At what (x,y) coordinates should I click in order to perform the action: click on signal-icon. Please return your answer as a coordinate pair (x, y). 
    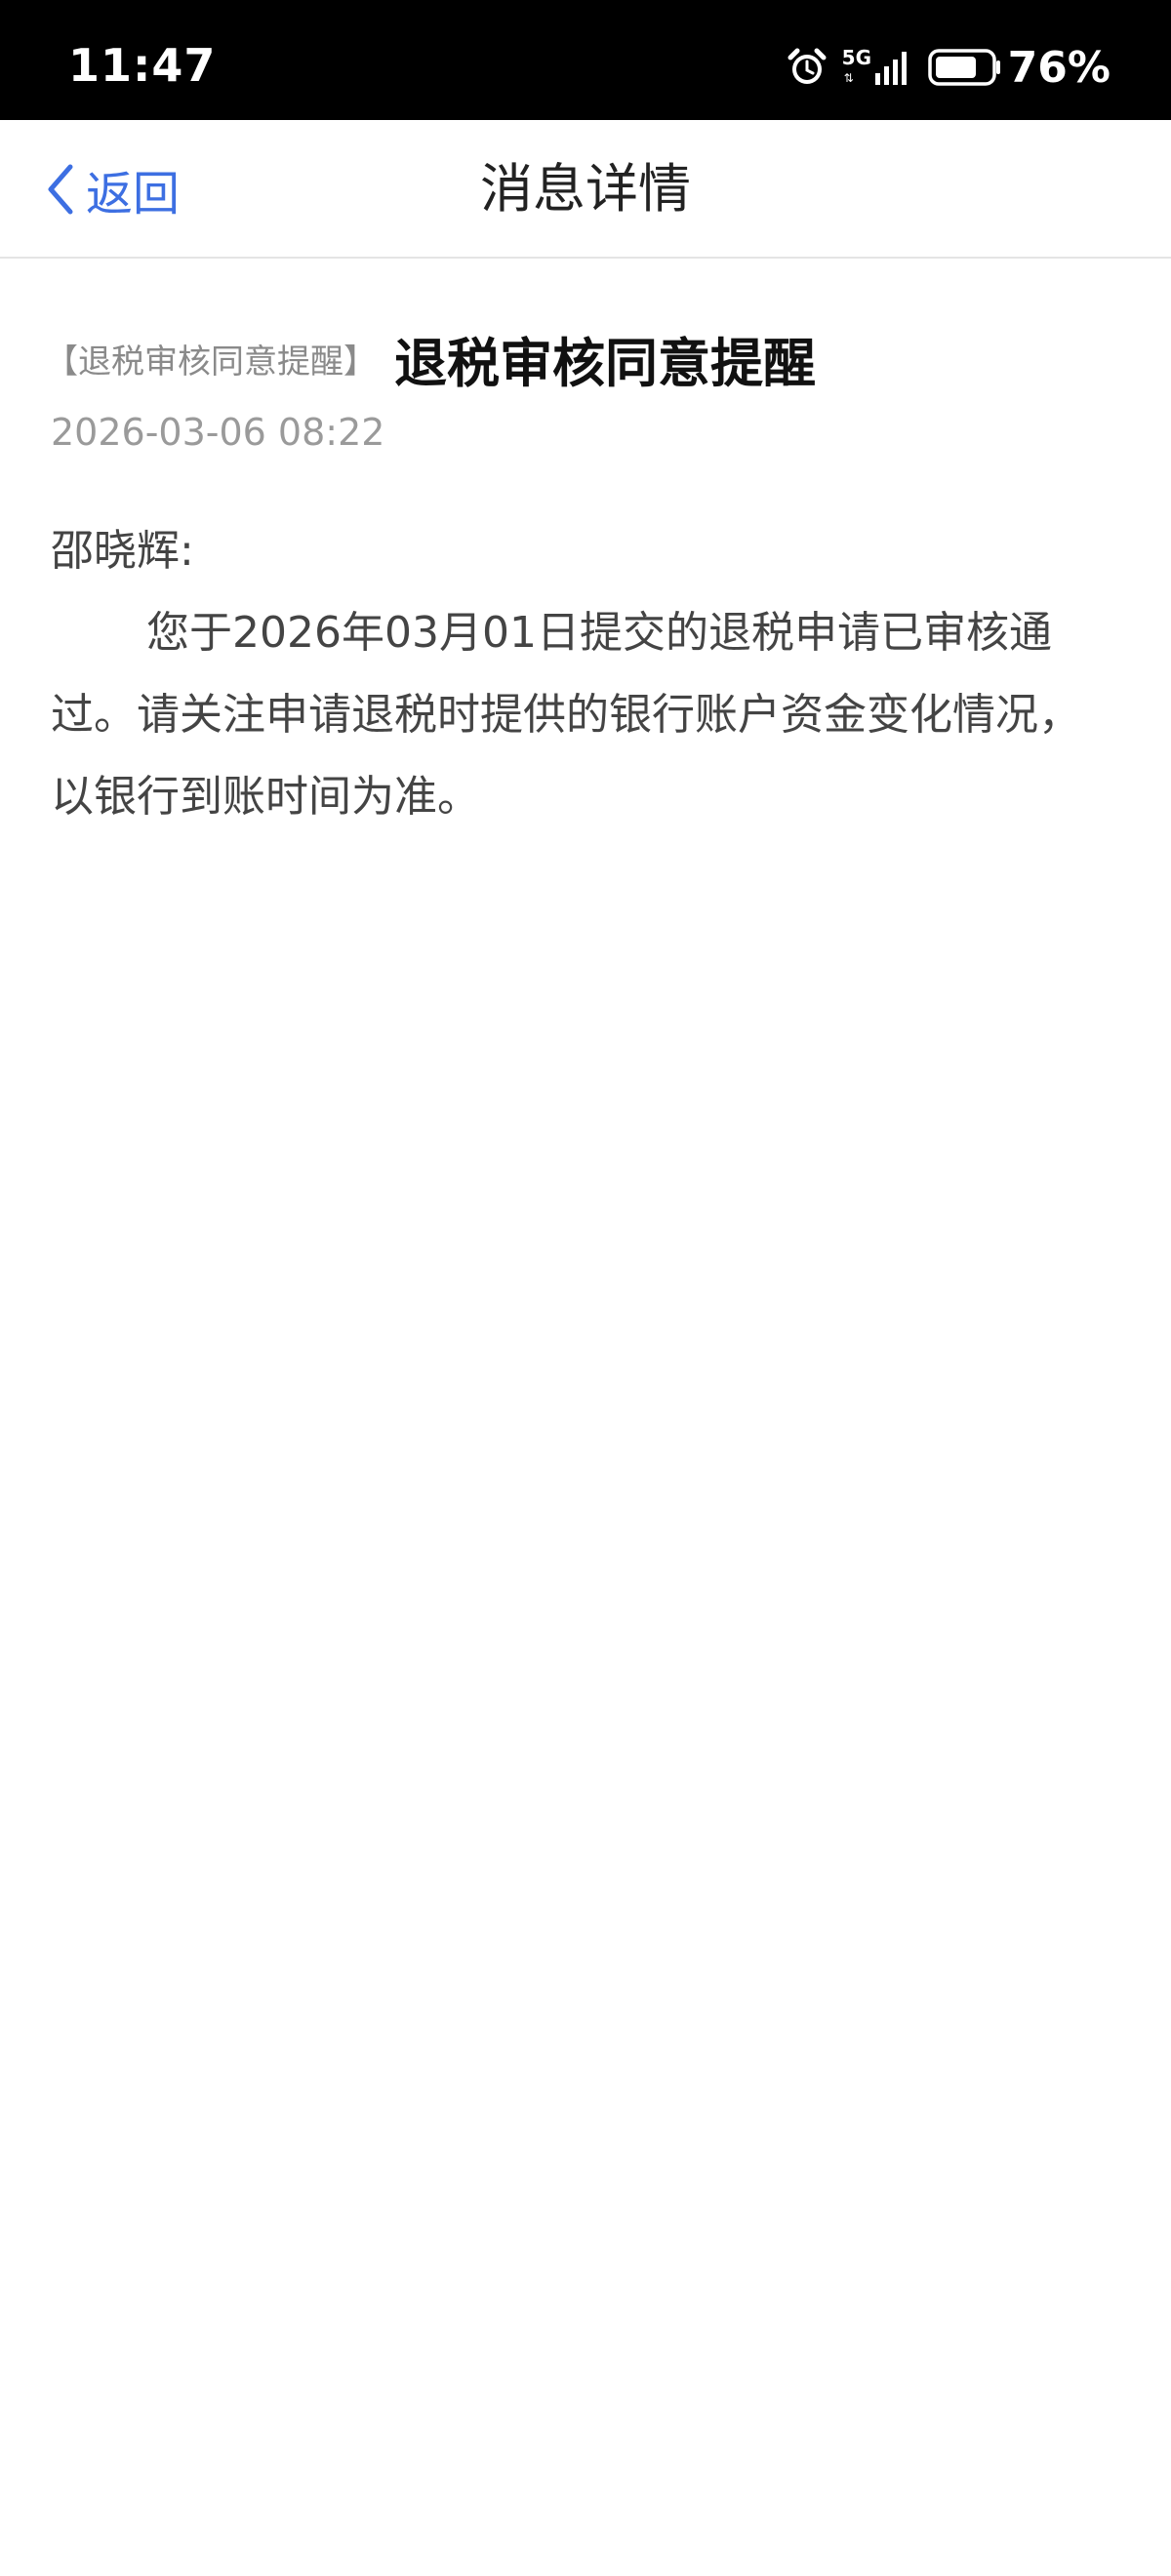
    Looking at the image, I should click on (890, 68).